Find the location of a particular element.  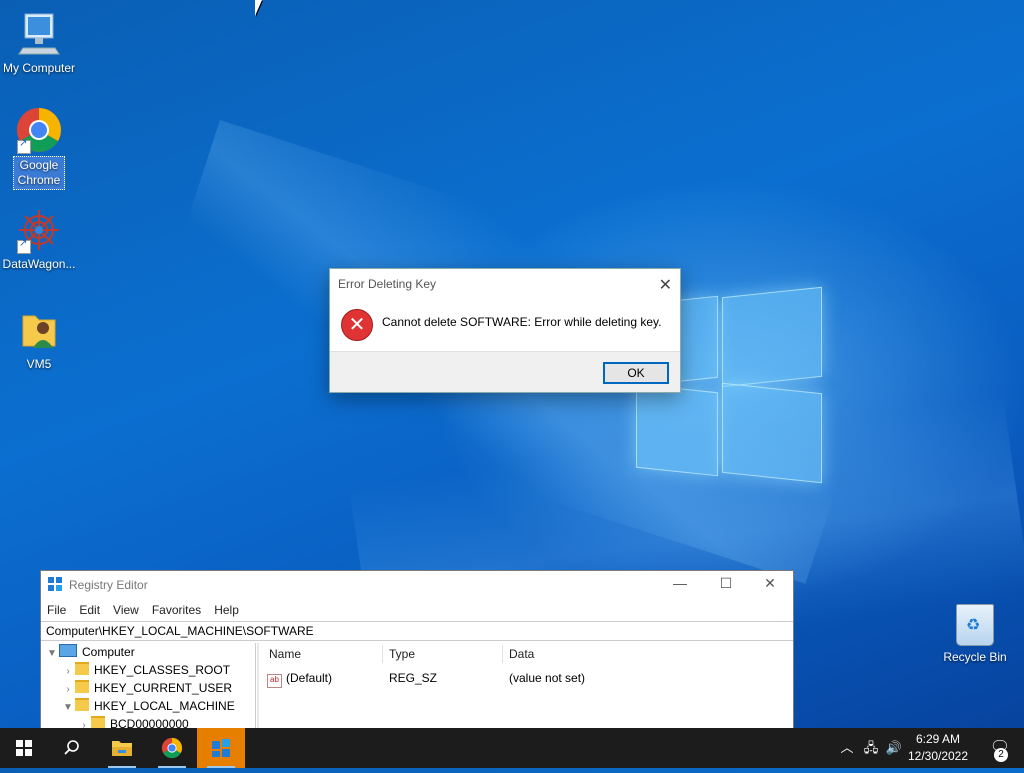

tree-node-hkey-current-user: › HKEY_CURRENT_USER is located at coordinates (146, 688).